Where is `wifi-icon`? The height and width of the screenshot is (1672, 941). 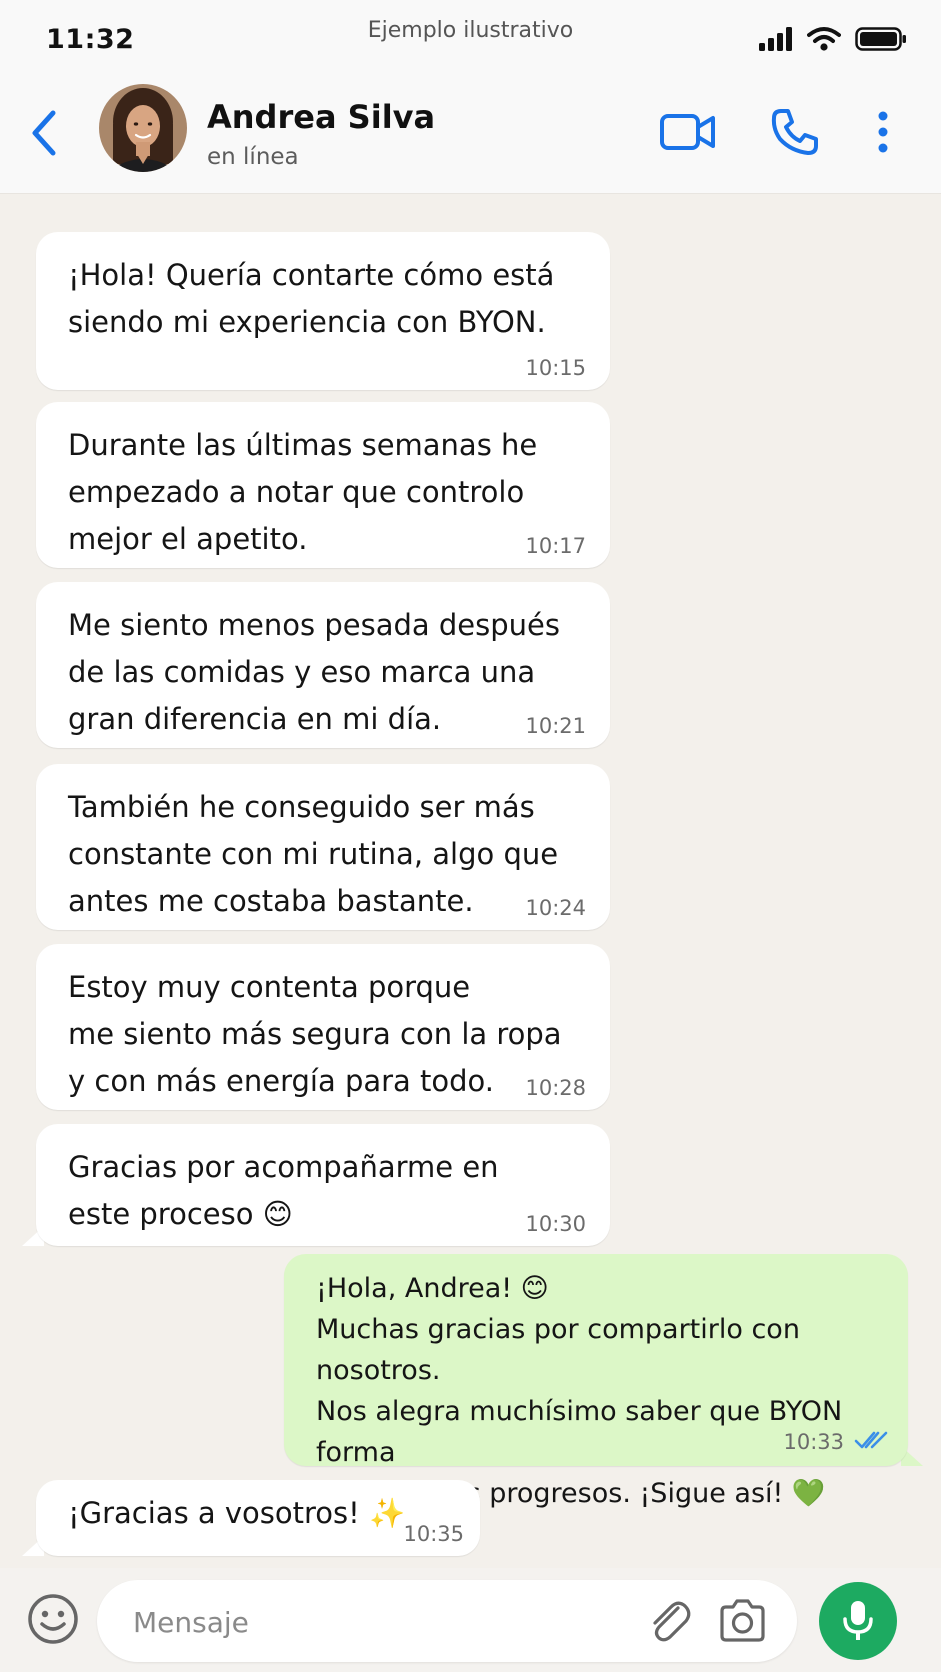
wifi-icon is located at coordinates (824, 39).